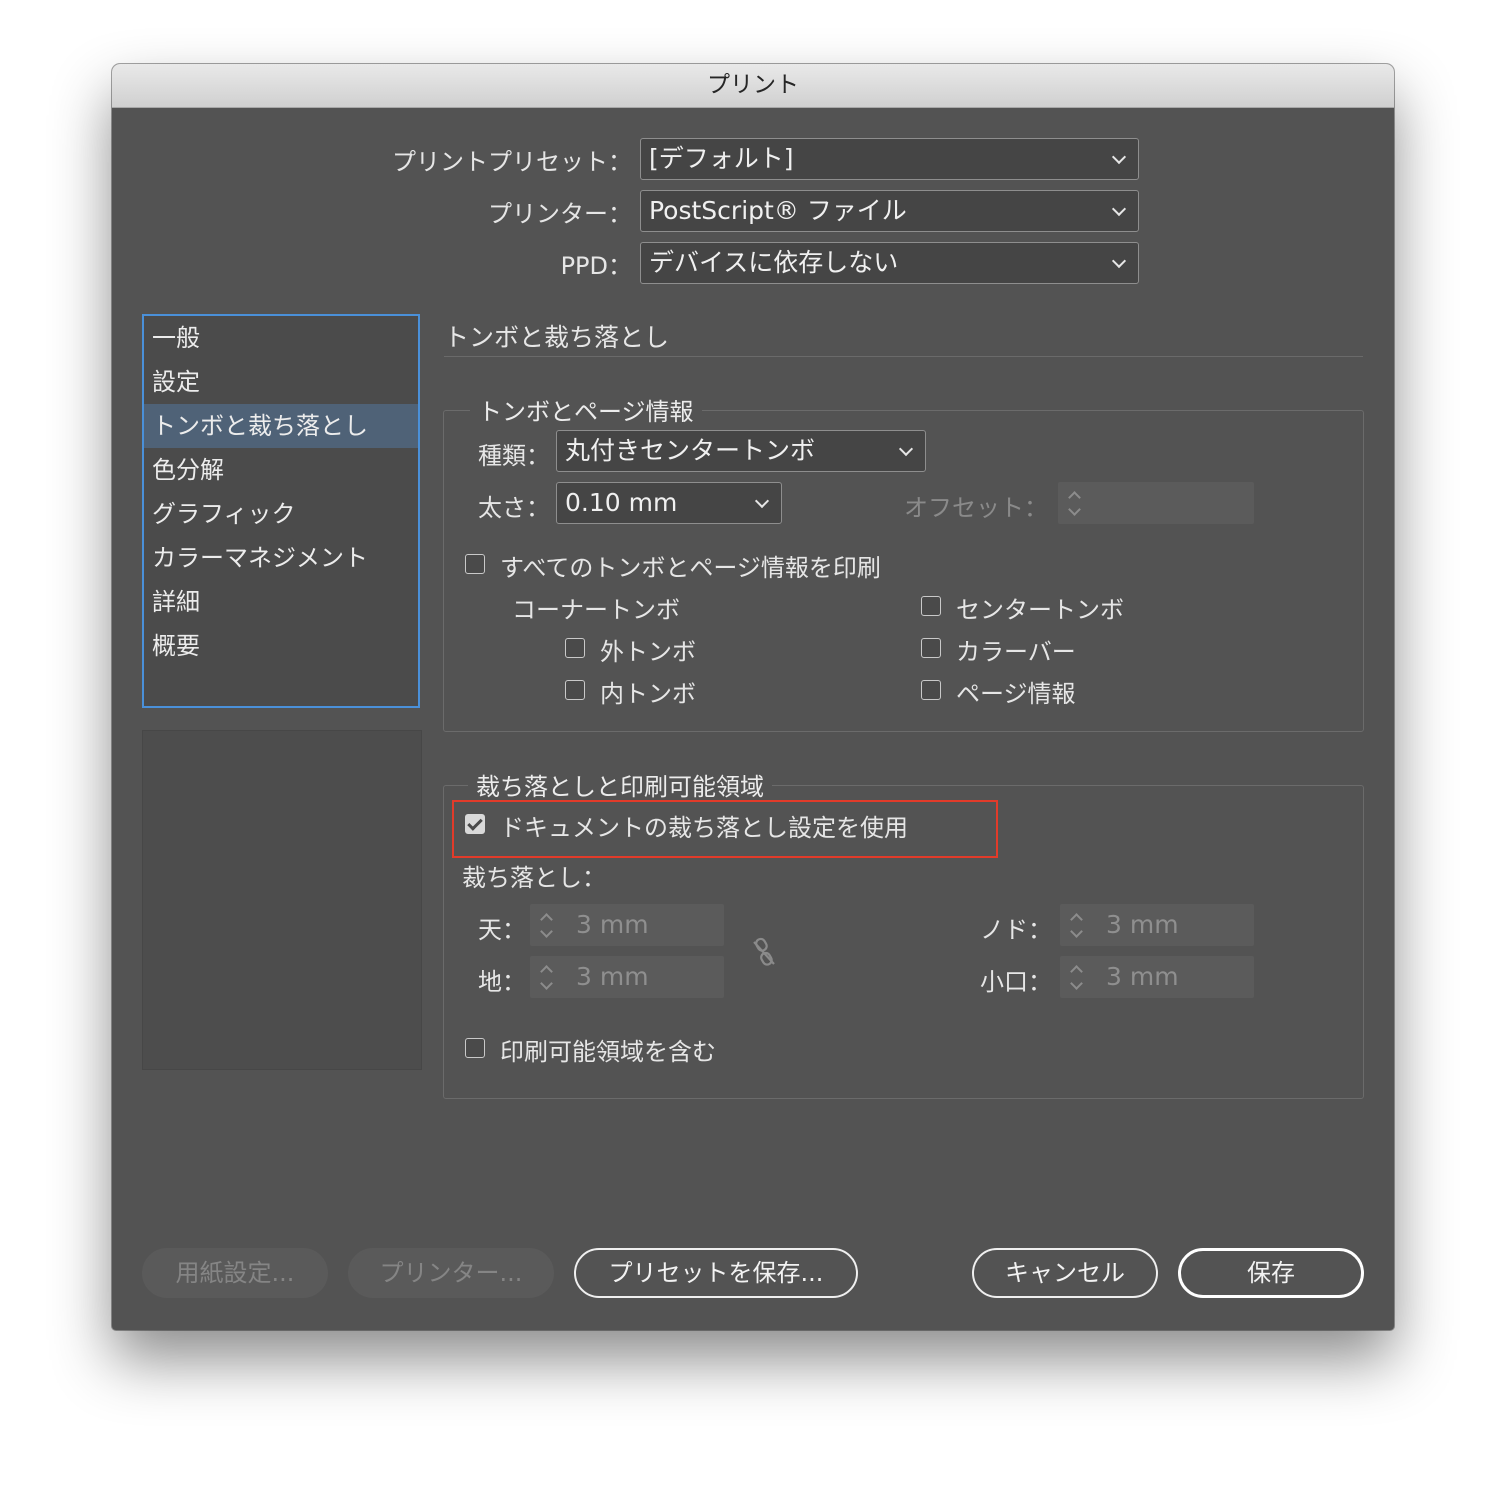 This screenshot has height=1490, width=1506. Describe the element at coordinates (475, 824) in the screenshot. I see `use-document-bleed-checkbox` at that location.